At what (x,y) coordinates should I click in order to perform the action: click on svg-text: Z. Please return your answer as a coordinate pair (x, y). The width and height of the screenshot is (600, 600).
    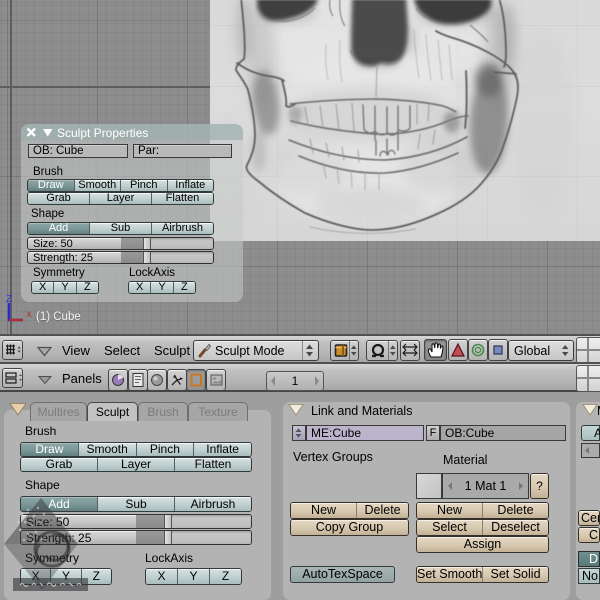
    Looking at the image, I should click on (9, 300).